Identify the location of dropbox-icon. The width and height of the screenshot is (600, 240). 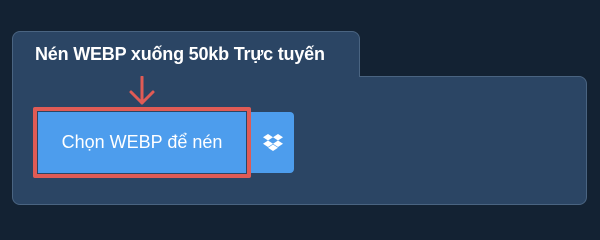
(272, 142).